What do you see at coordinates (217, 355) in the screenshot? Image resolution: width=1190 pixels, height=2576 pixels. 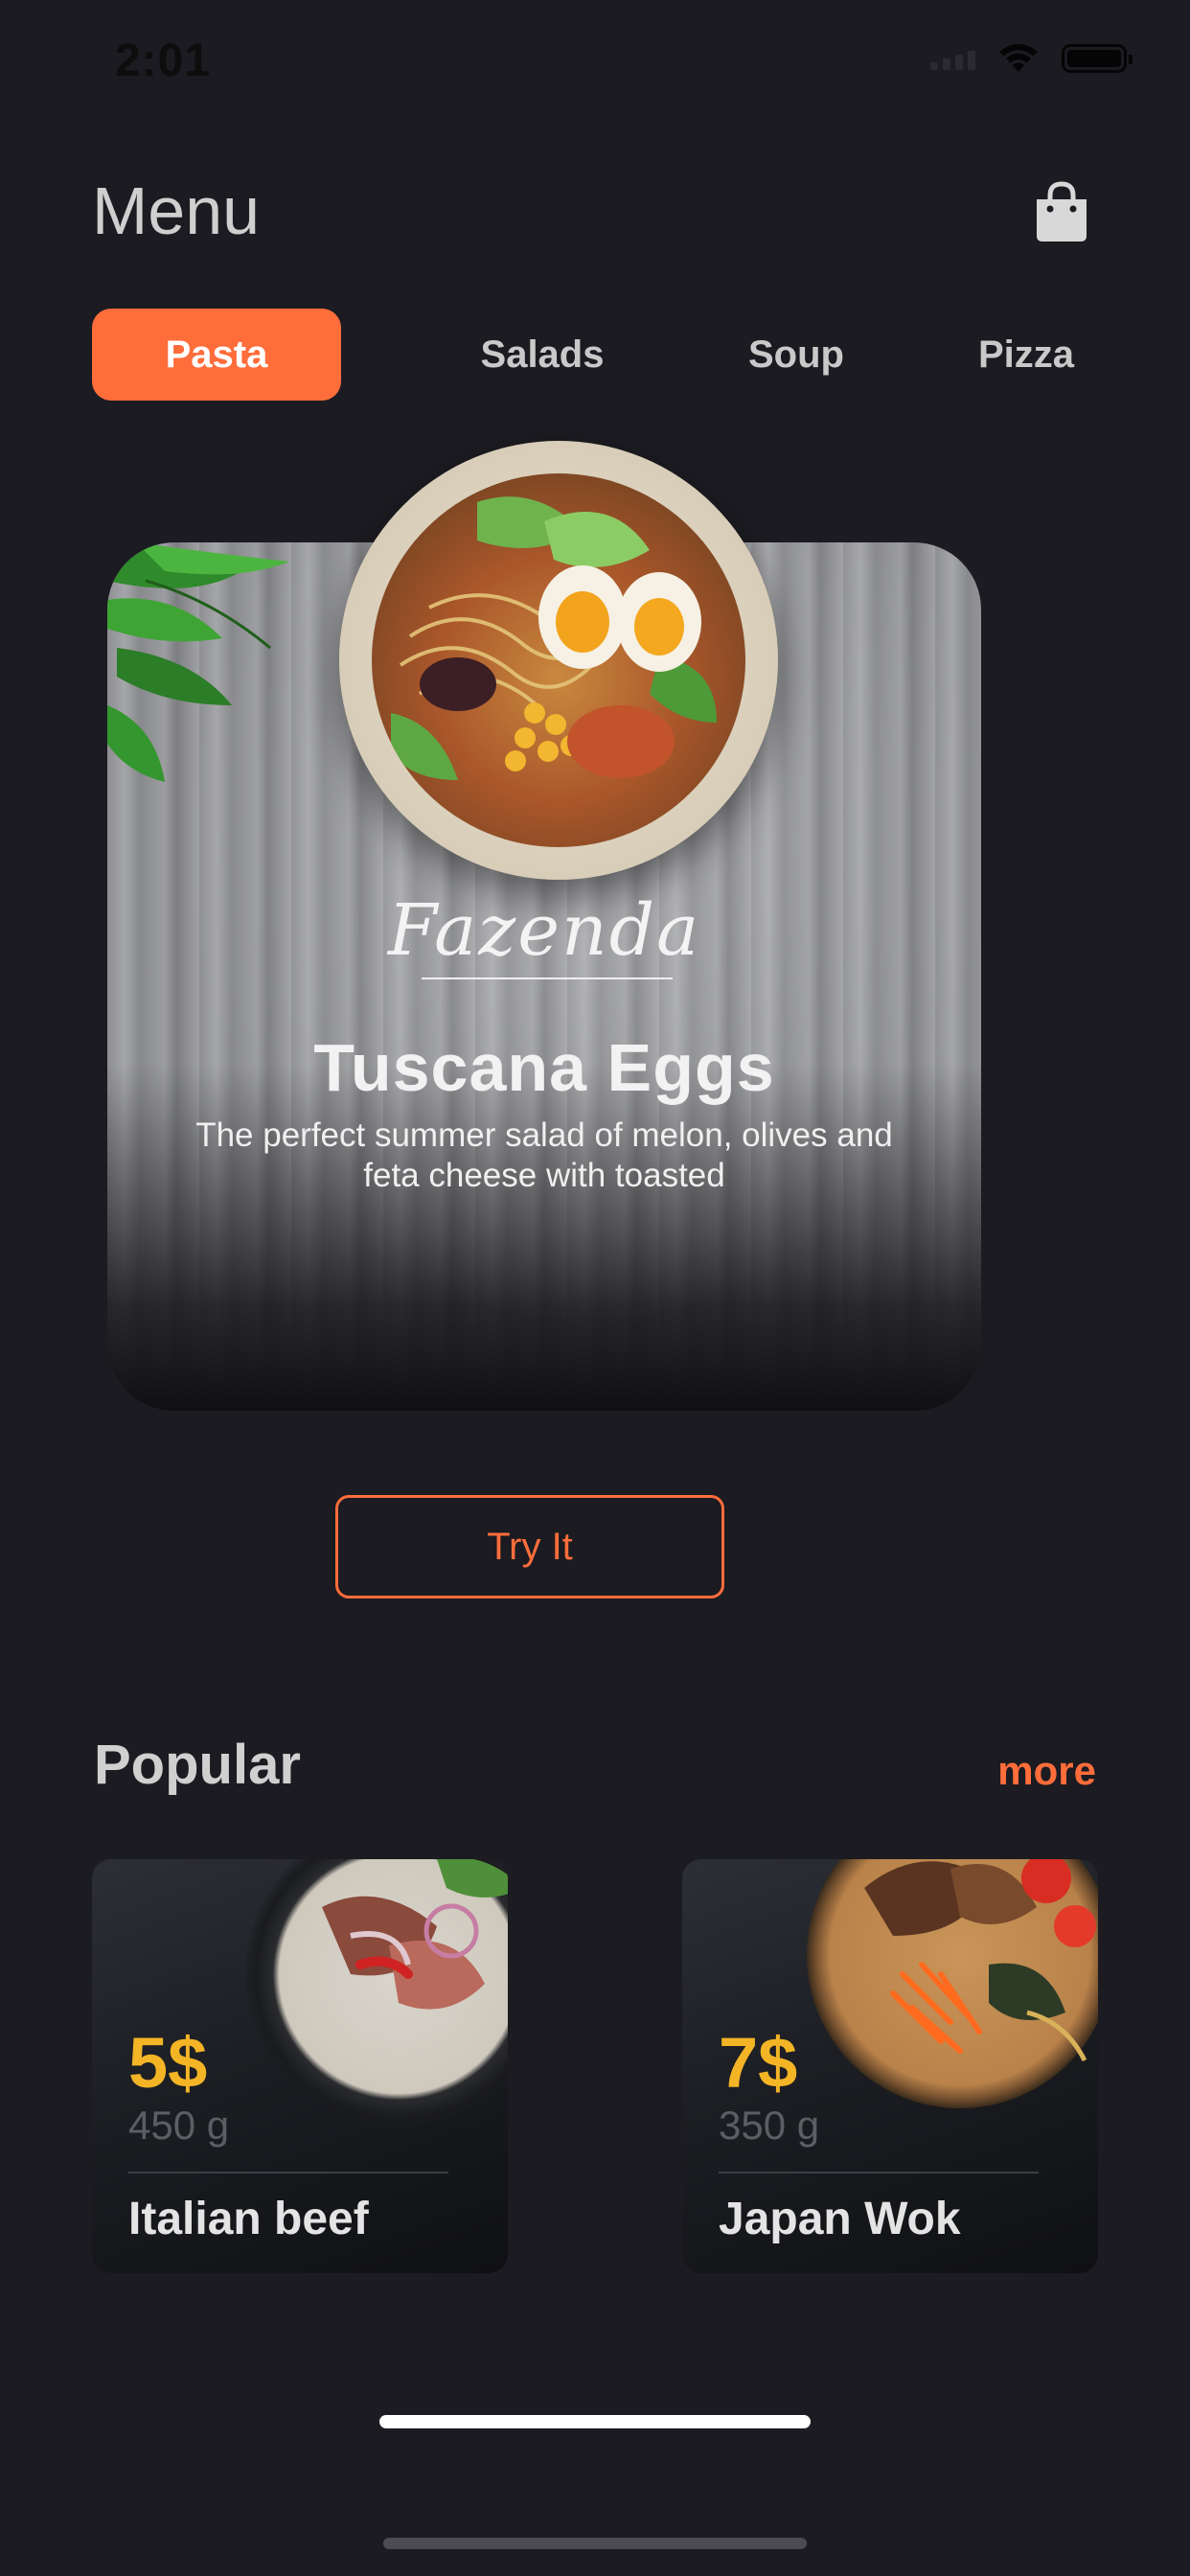 I see `tab-pasta: Pasta` at bounding box center [217, 355].